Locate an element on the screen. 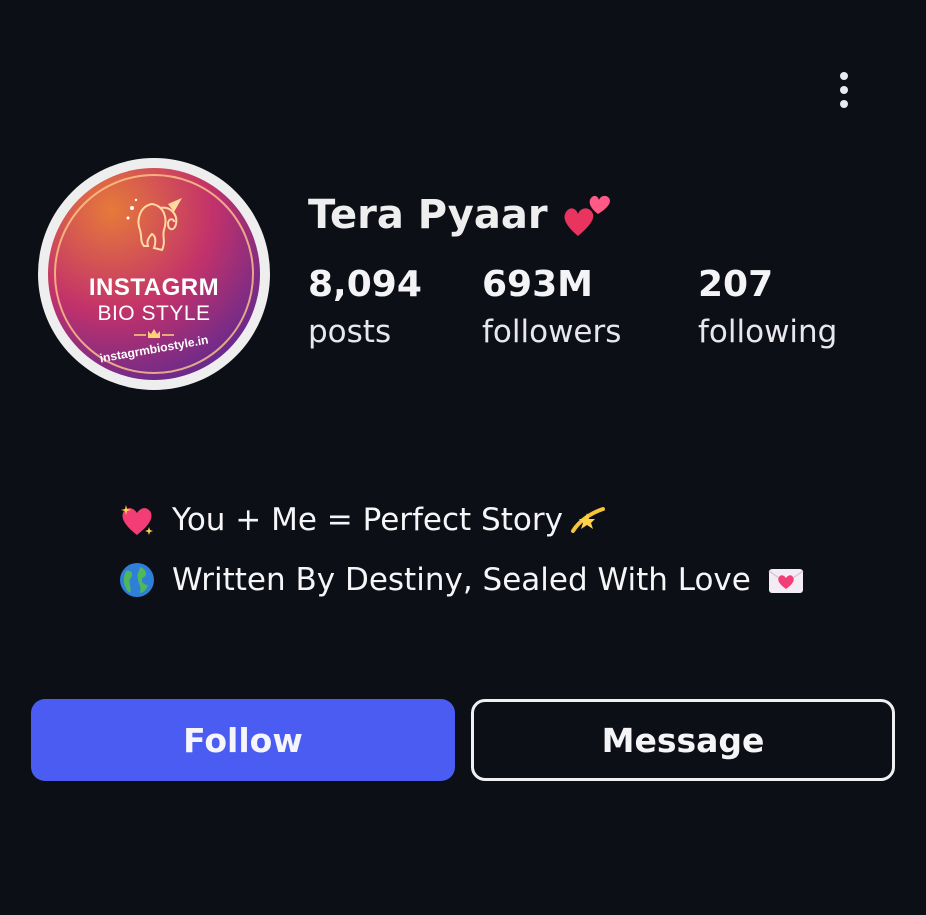 The image size is (926, 915). following-label: following is located at coordinates (768, 332).